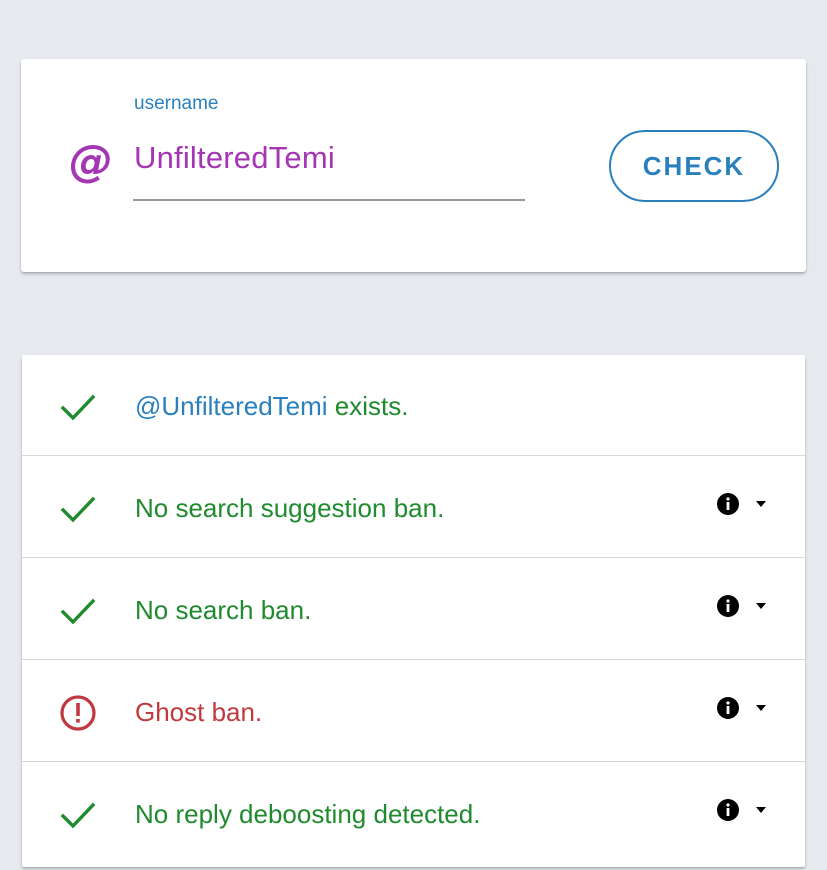  What do you see at coordinates (308, 814) in the screenshot?
I see `result-text-reply-deboosting: No reply deboosting detected.` at bounding box center [308, 814].